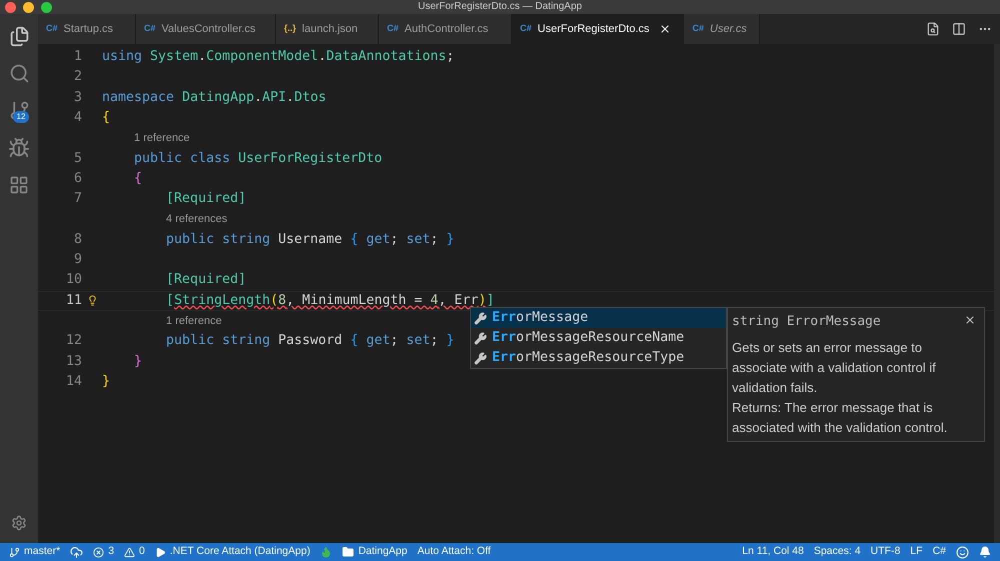 The image size is (1000, 561). What do you see at coordinates (773, 552) in the screenshot?
I see `status-item: Ln 11, Col 48` at bounding box center [773, 552].